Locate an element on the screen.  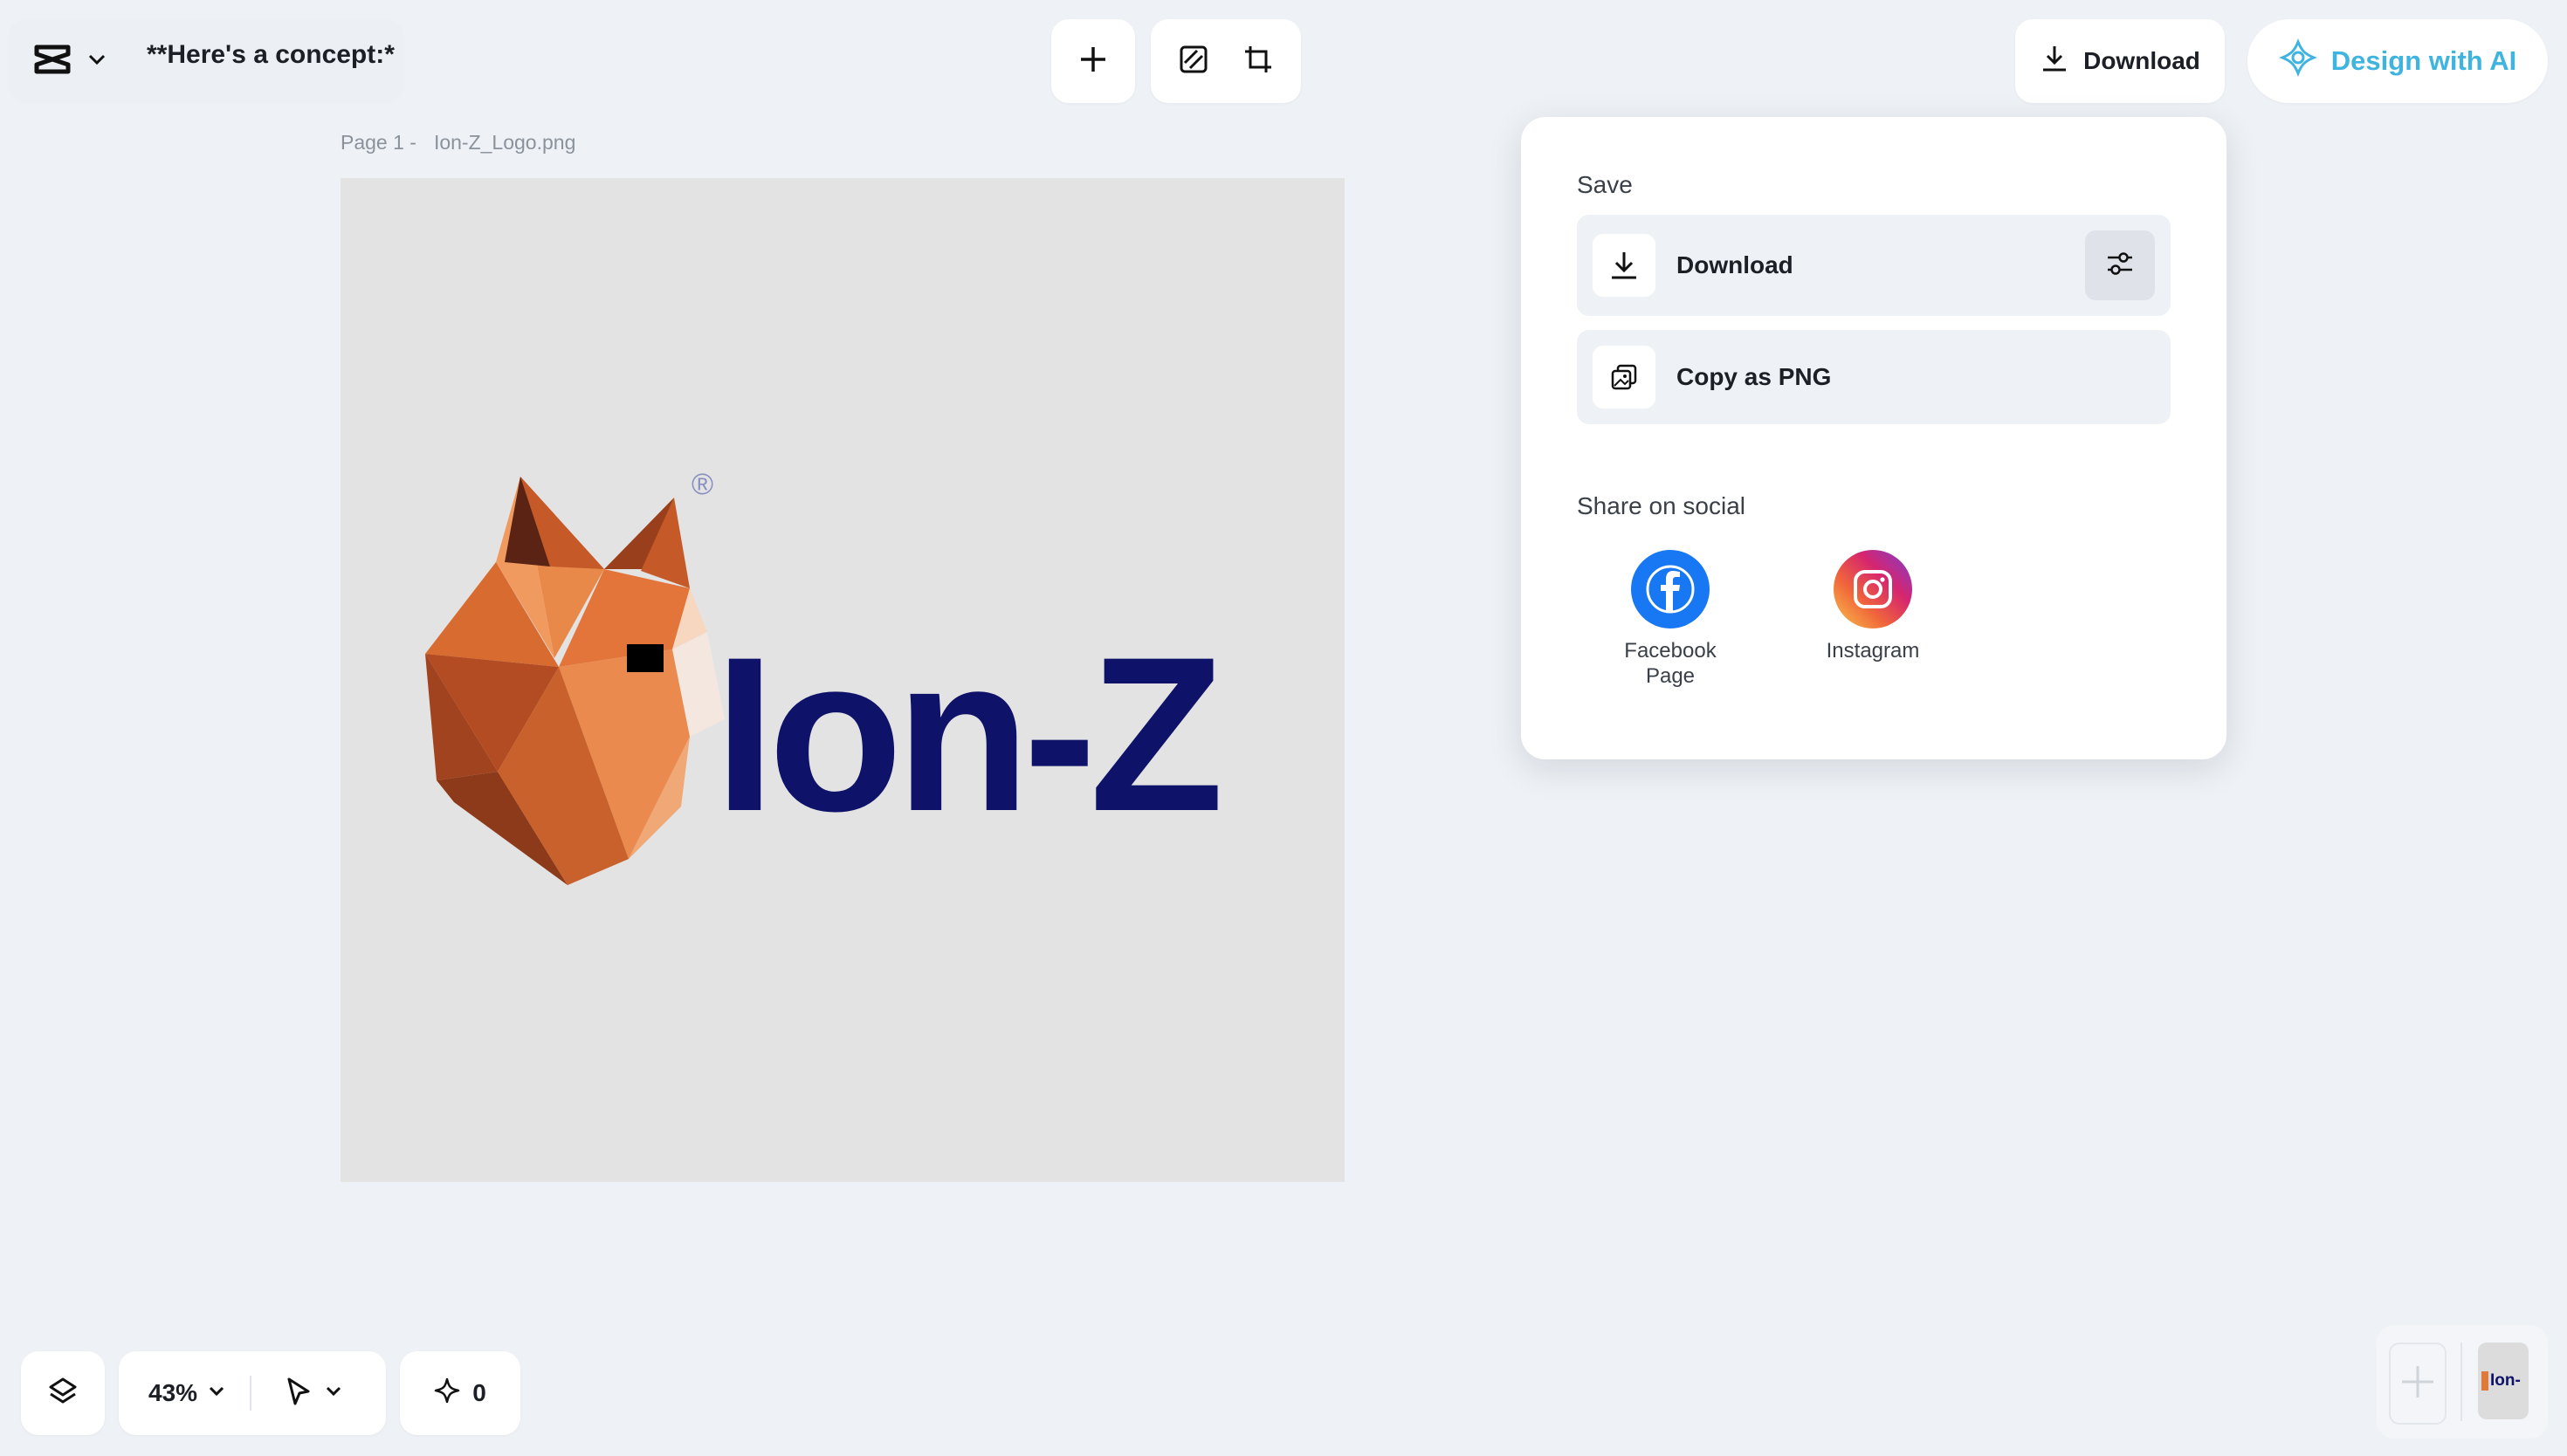
sparkle-icon is located at coordinates (447, 1393).